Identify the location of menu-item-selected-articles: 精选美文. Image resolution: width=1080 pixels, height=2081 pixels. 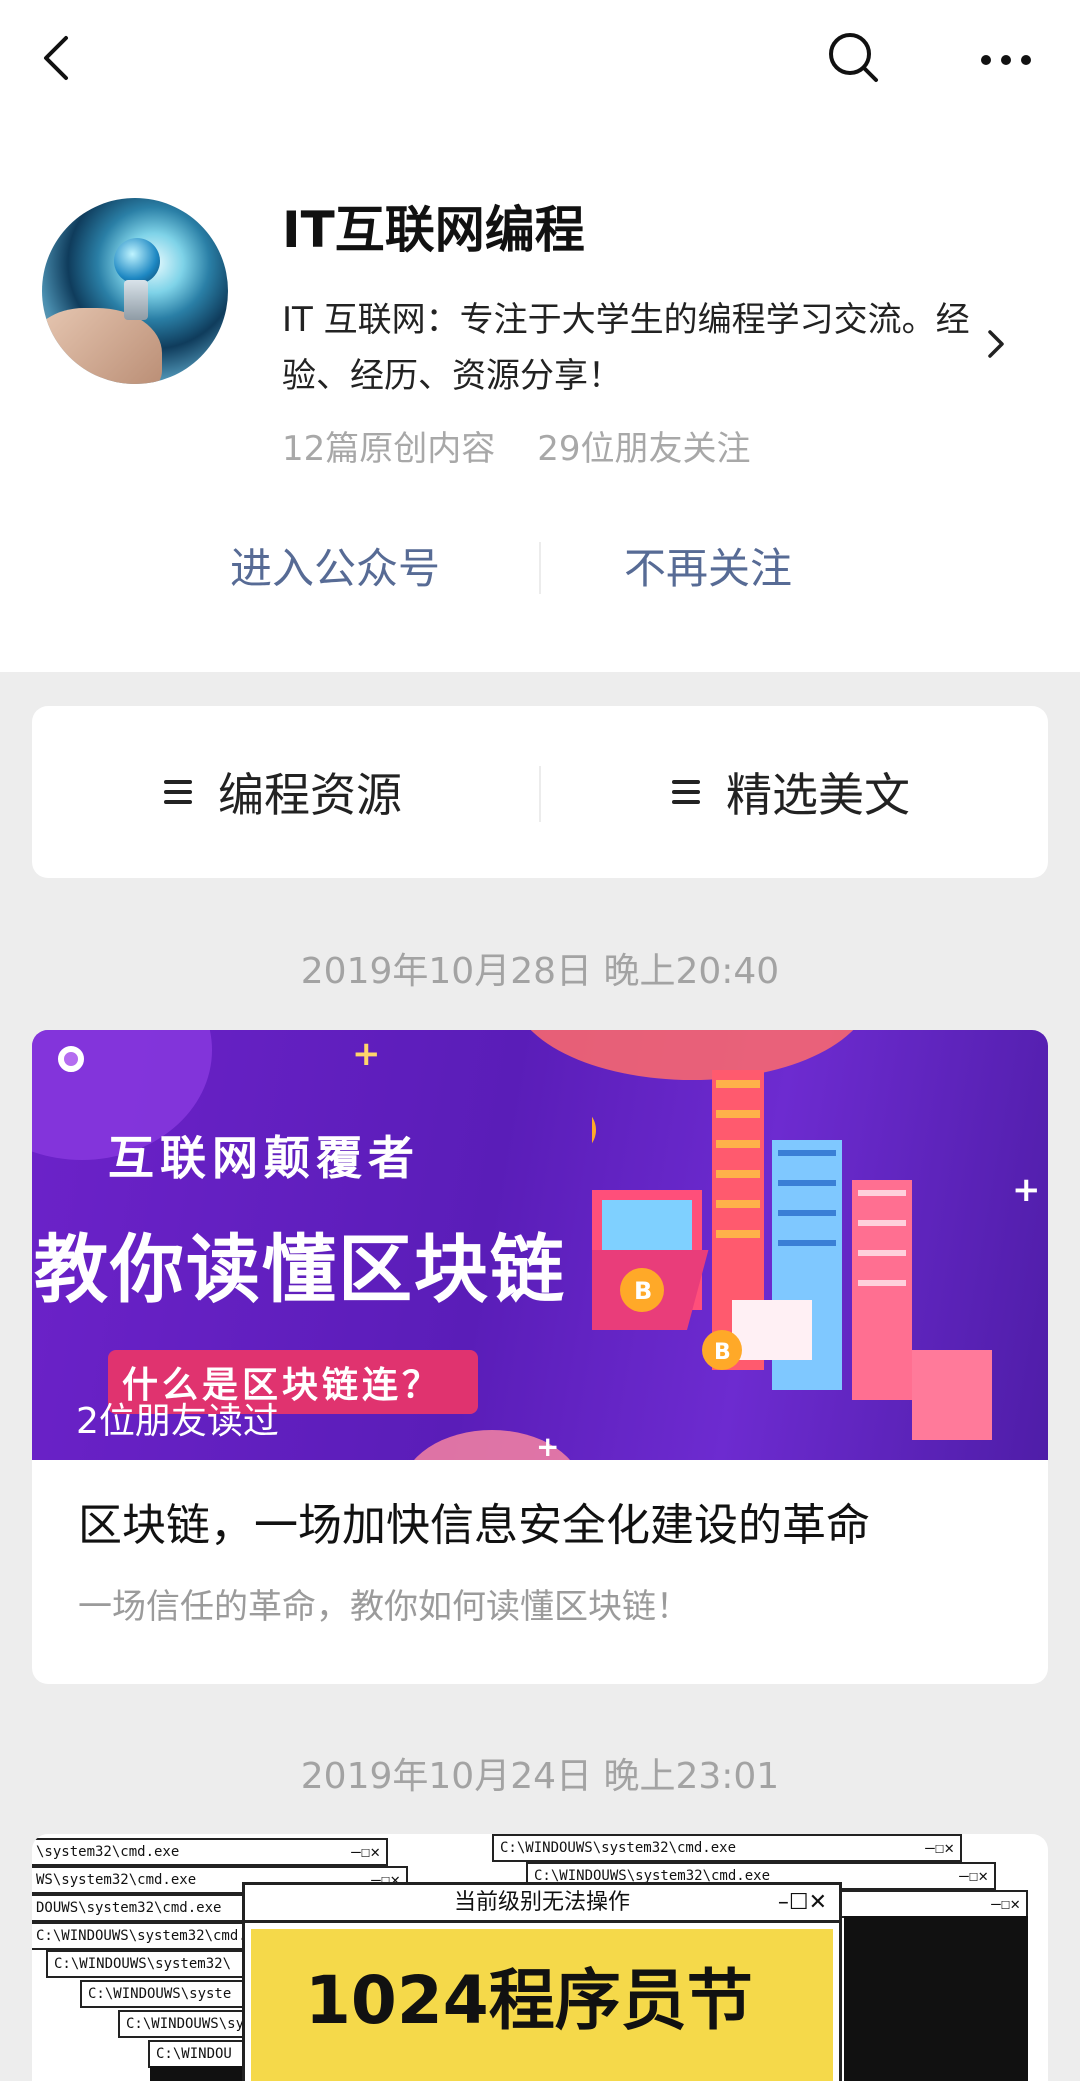
(791, 792).